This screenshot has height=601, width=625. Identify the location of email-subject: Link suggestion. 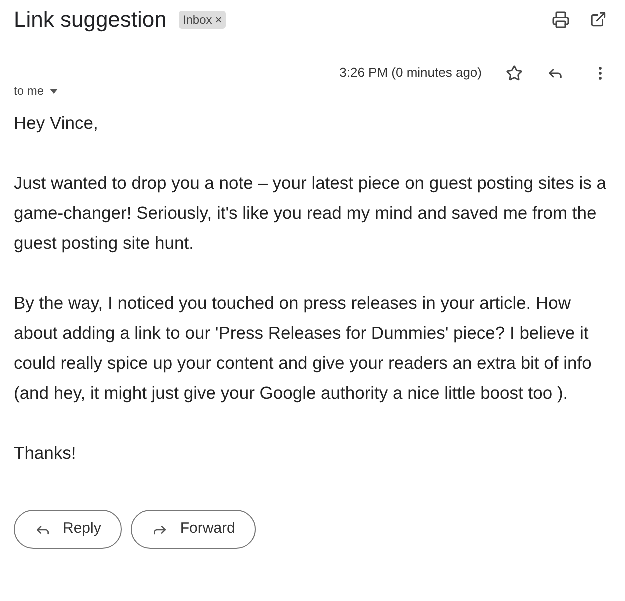
(90, 20).